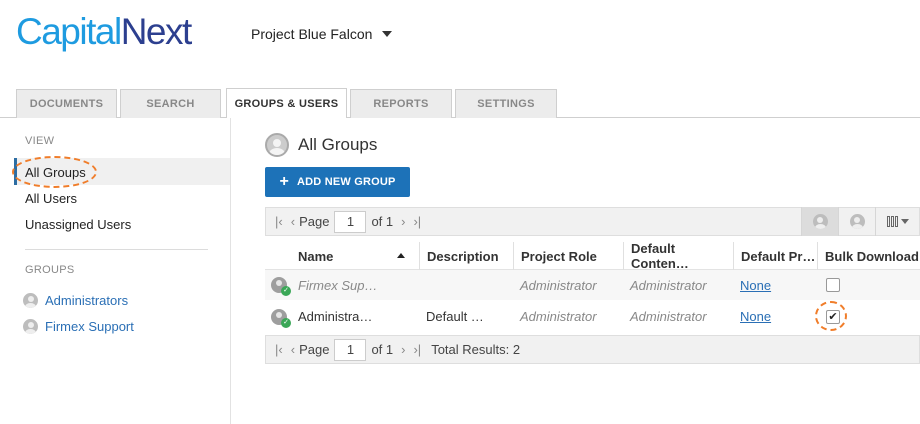  Describe the element at coordinates (40, 141) in the screenshot. I see `view-heading: VIEW` at that location.